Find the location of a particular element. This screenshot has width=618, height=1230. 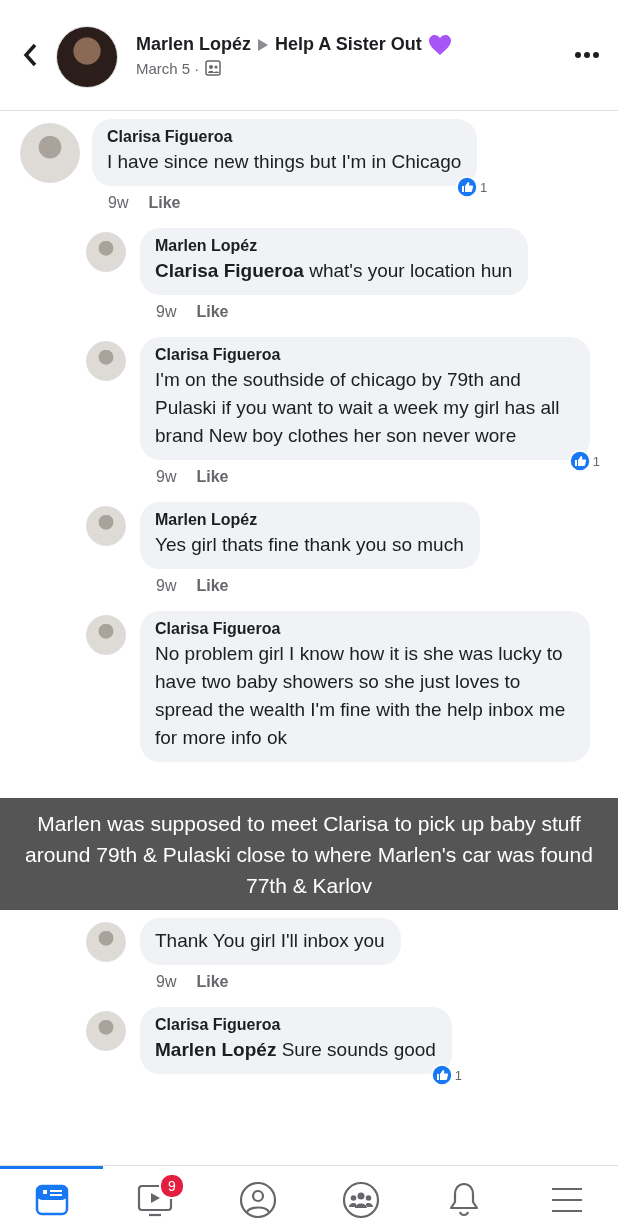

back-icon is located at coordinates (30, 55).